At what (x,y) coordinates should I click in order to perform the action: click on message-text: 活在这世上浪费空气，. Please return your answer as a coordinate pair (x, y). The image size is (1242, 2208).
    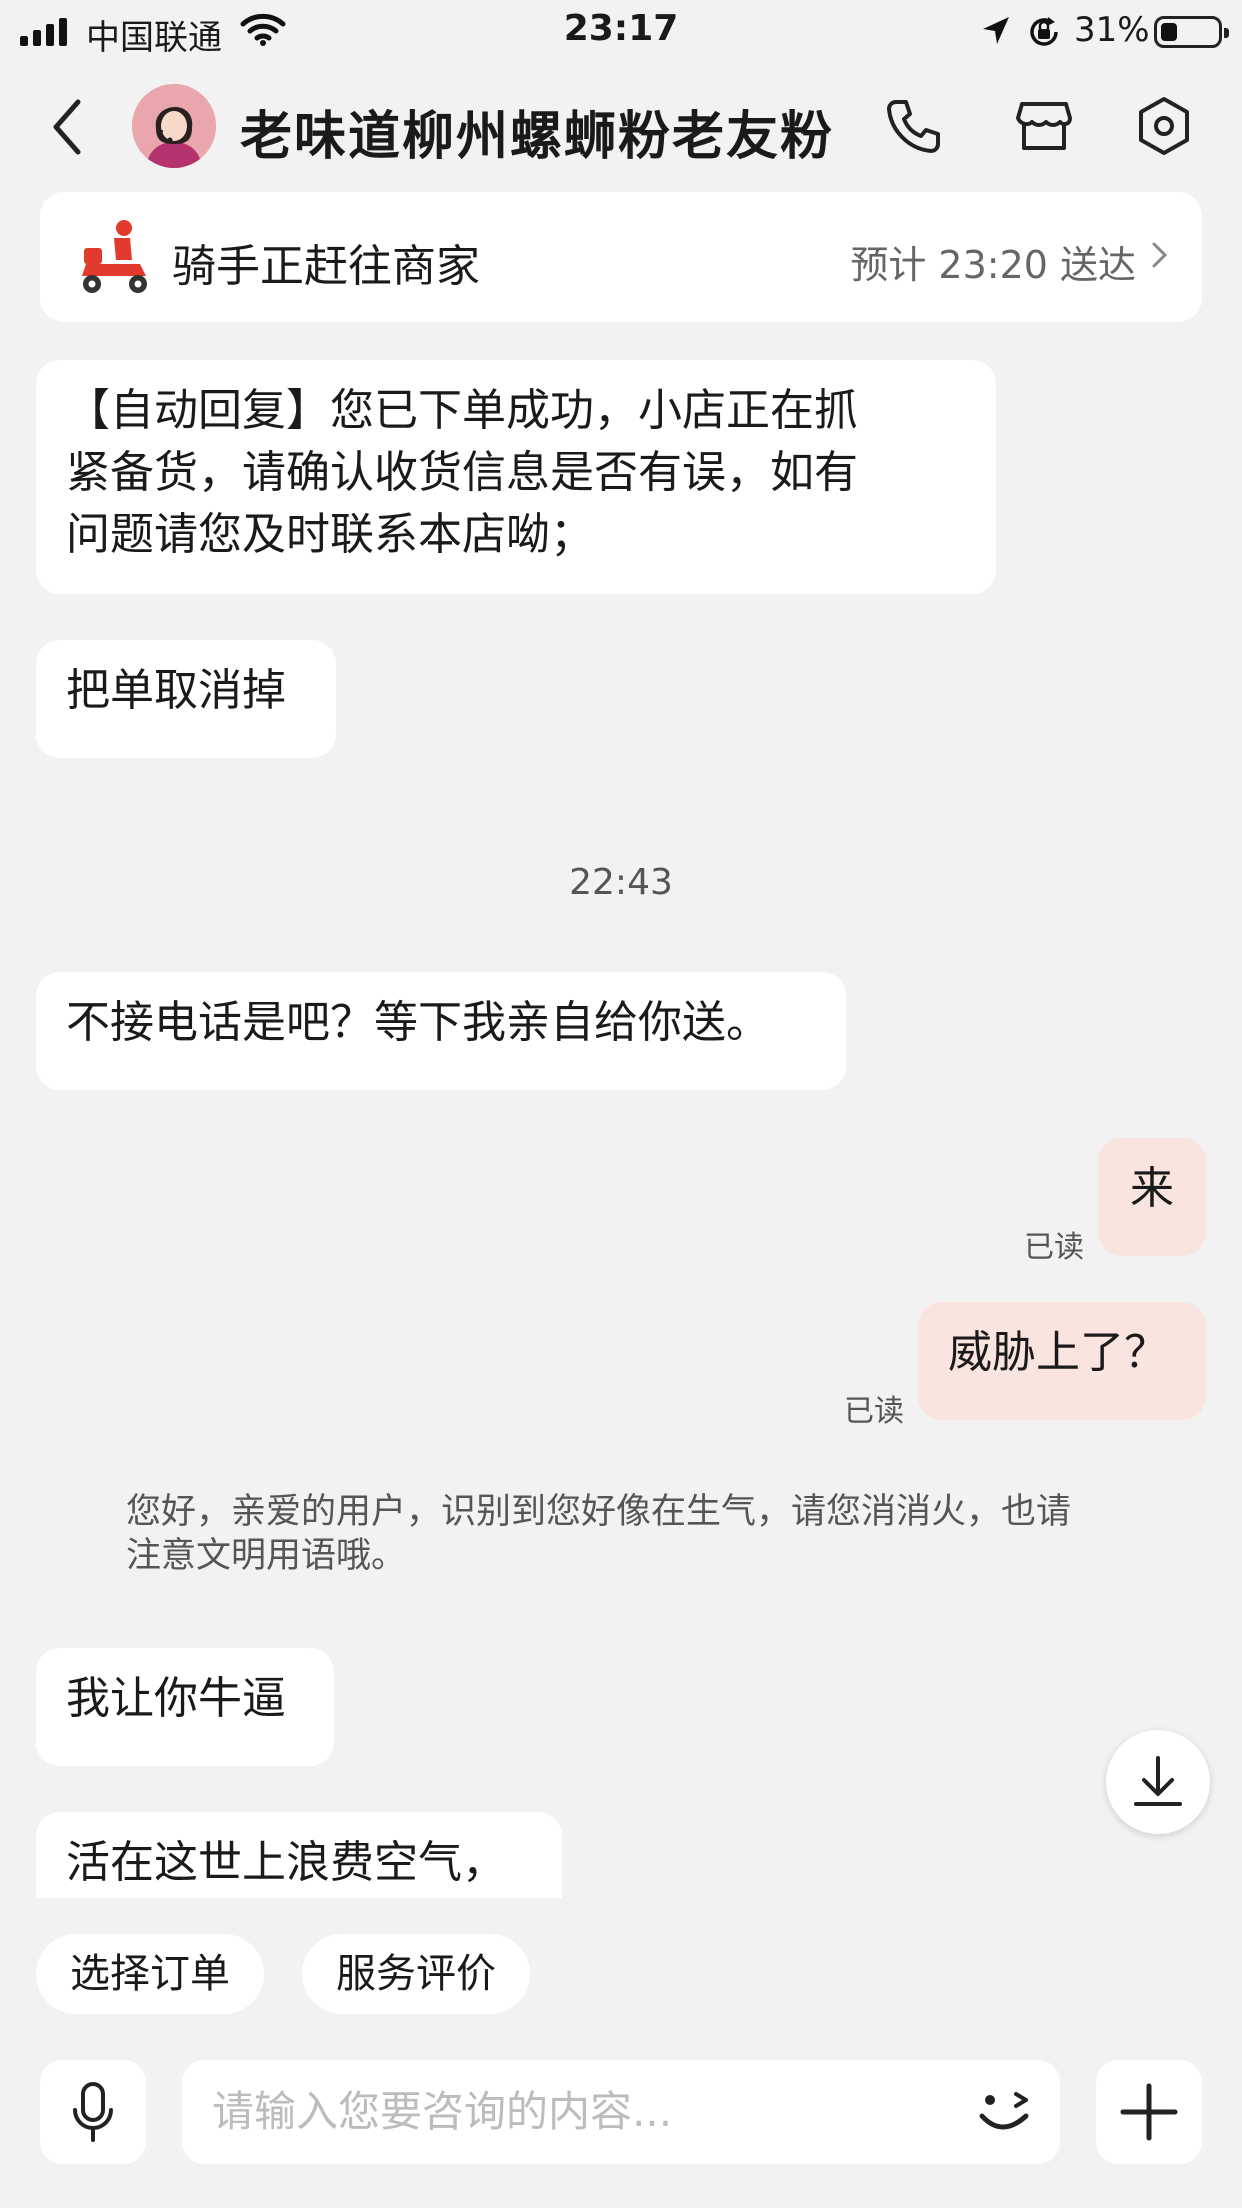
    Looking at the image, I should click on (286, 1862).